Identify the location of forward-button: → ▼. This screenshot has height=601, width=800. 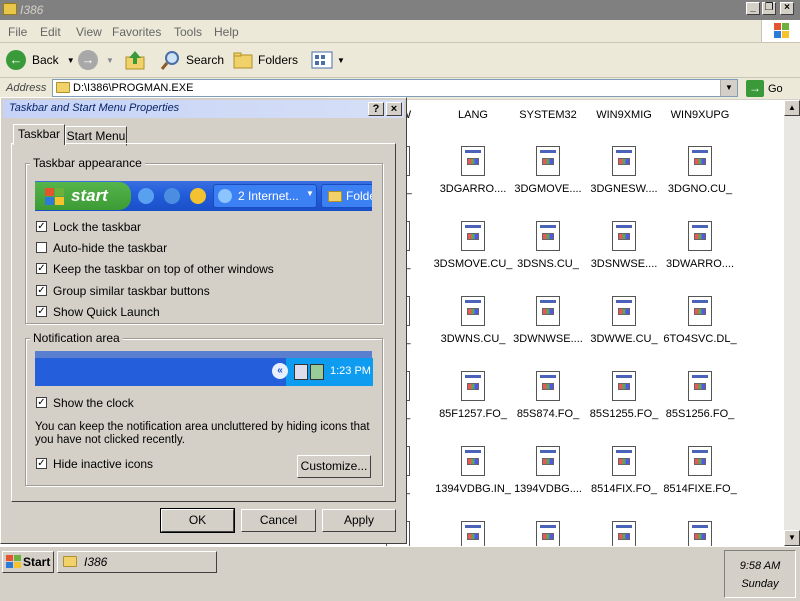
(96, 60).